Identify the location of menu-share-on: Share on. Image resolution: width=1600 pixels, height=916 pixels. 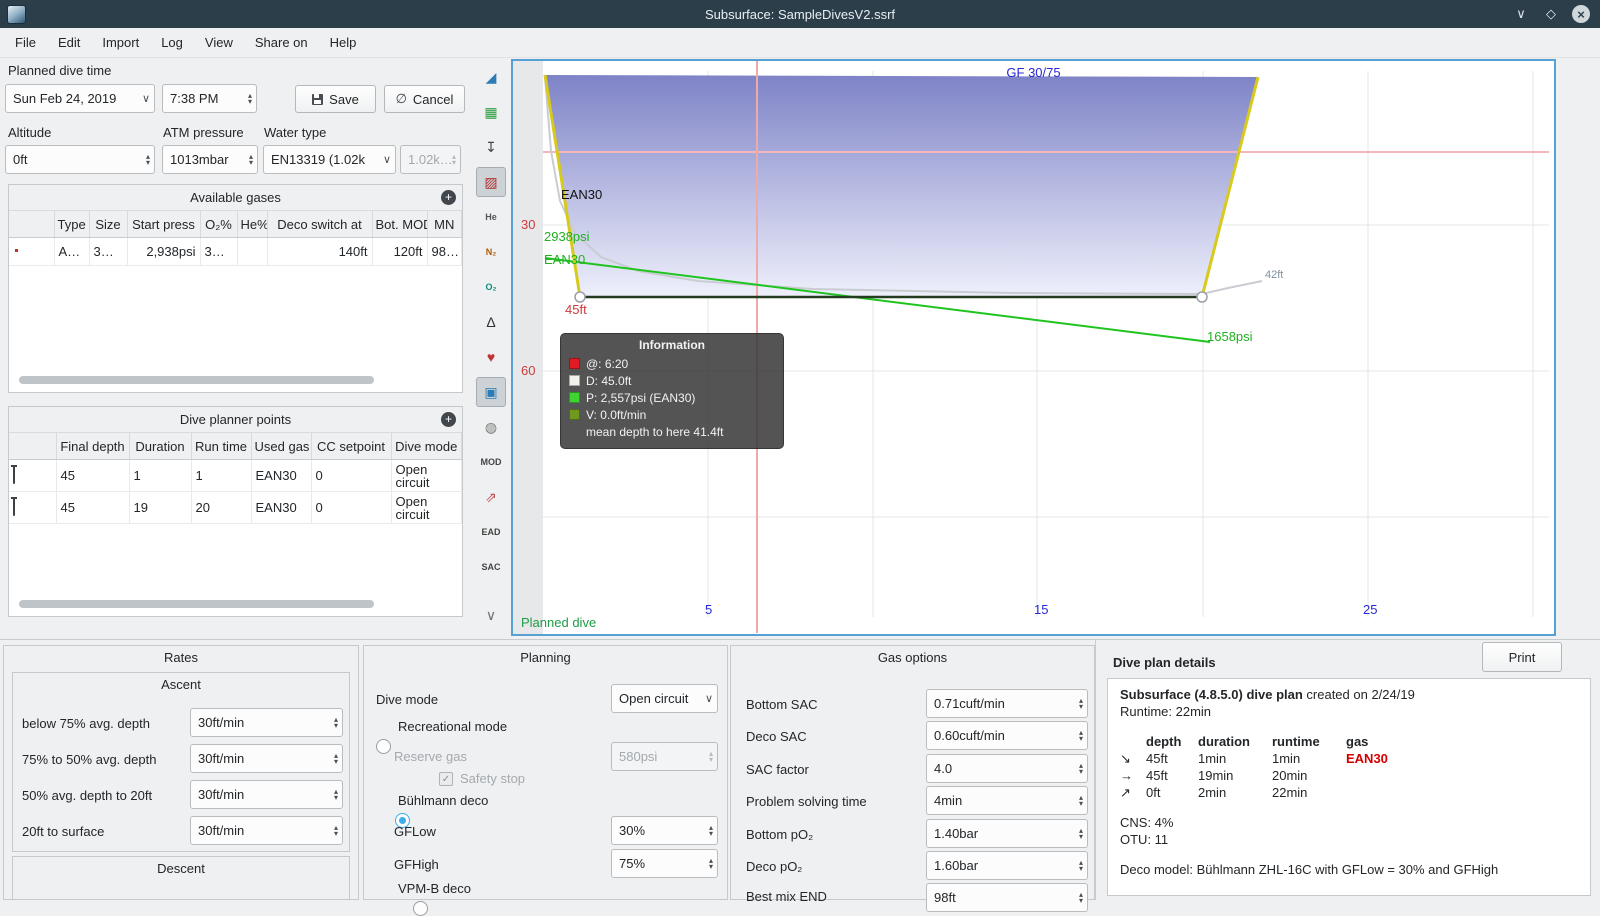
(281, 42).